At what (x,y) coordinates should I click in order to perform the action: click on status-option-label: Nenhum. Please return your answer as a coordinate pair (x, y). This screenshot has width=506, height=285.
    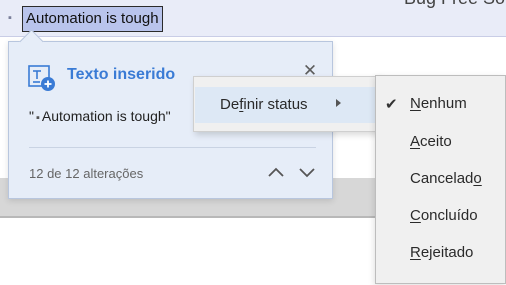
    Looking at the image, I should click on (438, 103).